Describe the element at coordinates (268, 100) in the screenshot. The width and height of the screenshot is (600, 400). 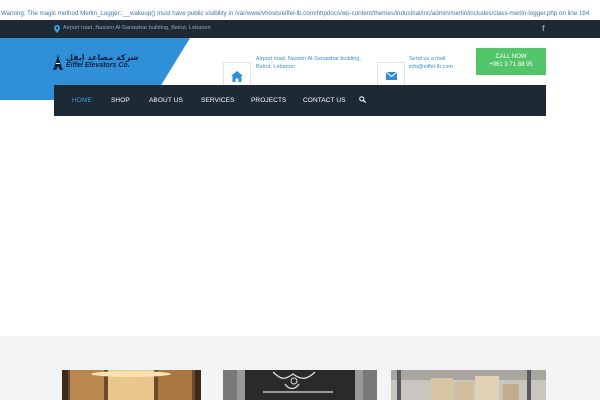
I see `nav-item-projects: PROJECTS` at that location.